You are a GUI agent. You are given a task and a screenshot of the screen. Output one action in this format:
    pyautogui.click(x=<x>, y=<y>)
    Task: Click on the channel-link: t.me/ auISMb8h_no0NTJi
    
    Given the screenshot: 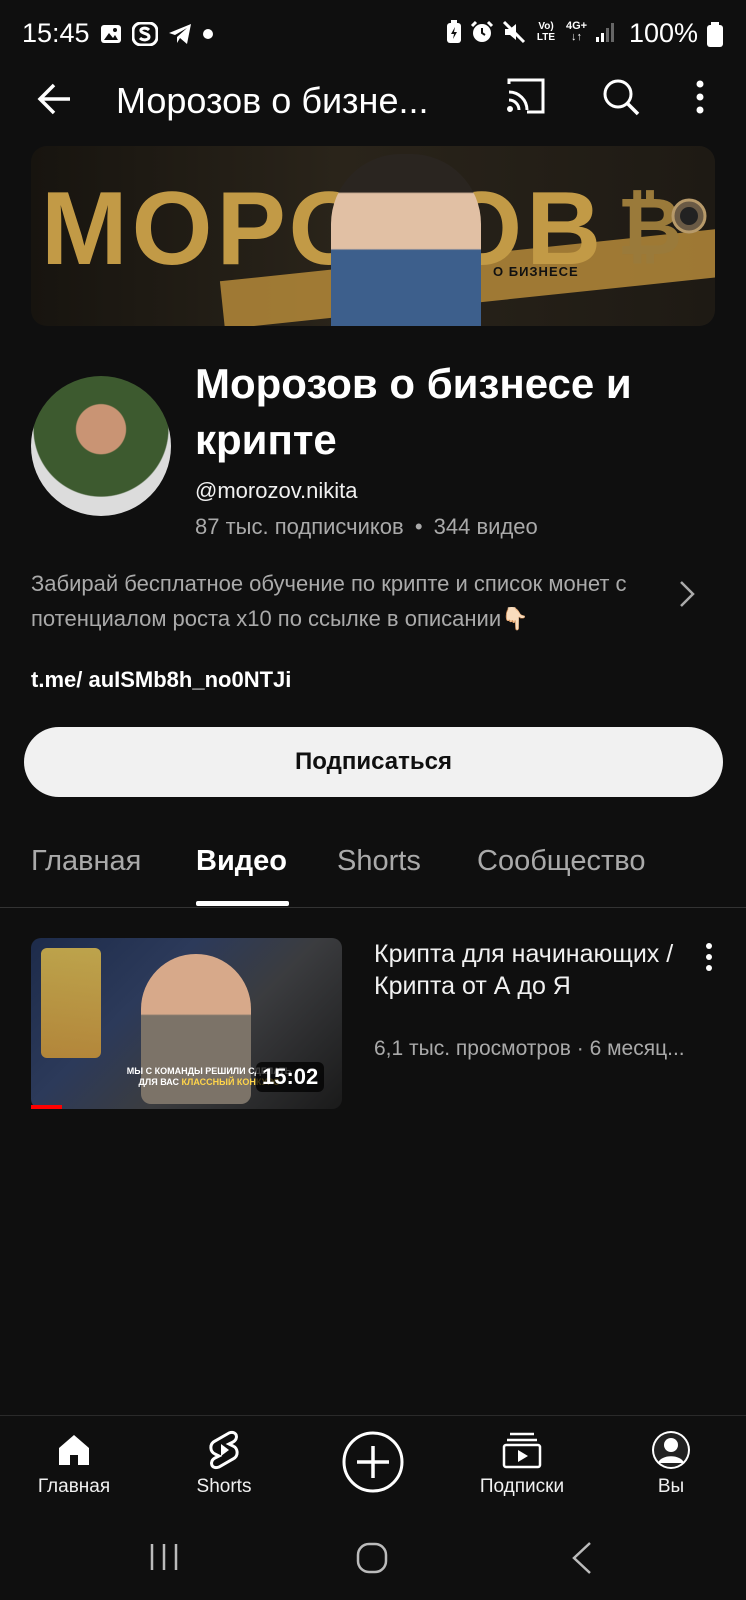 What is the action you would take?
    pyautogui.click(x=161, y=680)
    